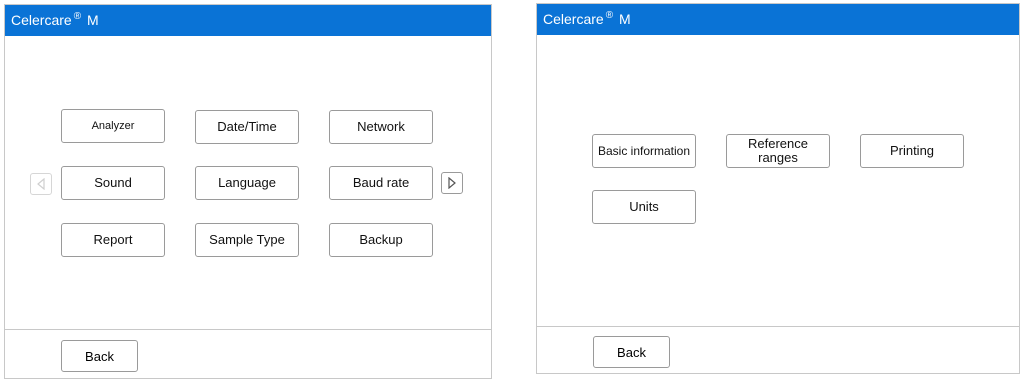 The image size is (1023, 381). What do you see at coordinates (381, 183) in the screenshot?
I see `baud-rate-button: Baud rate` at bounding box center [381, 183].